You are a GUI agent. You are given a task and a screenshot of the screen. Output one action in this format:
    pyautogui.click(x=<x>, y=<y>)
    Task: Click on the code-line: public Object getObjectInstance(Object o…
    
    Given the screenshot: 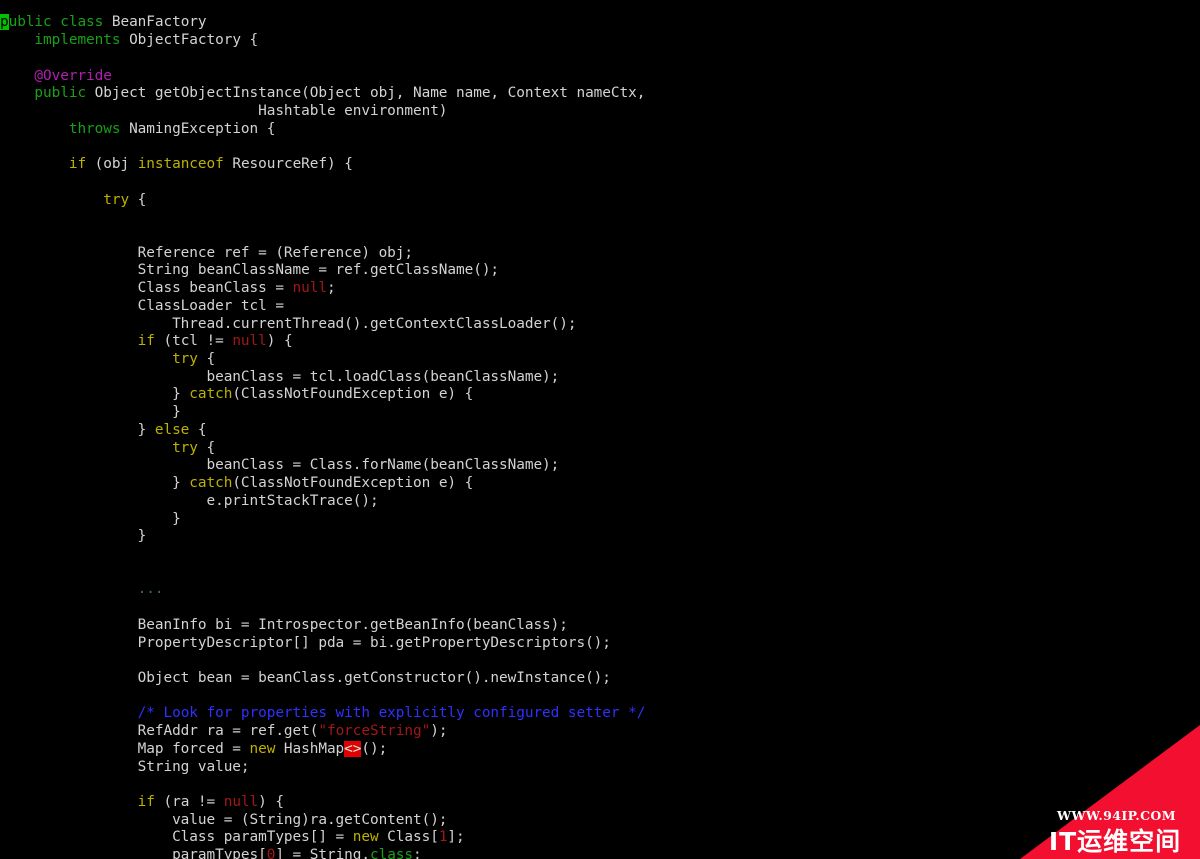 What is the action you would take?
    pyautogui.click(x=600, y=94)
    